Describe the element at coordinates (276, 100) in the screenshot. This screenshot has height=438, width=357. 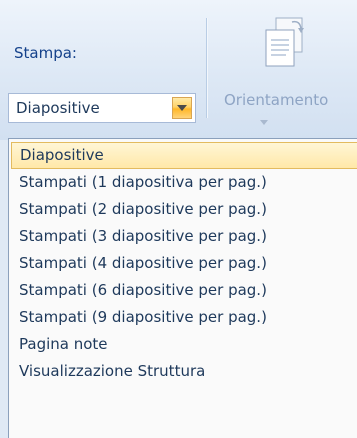
I see `orientation-label: Orientamento` at that location.